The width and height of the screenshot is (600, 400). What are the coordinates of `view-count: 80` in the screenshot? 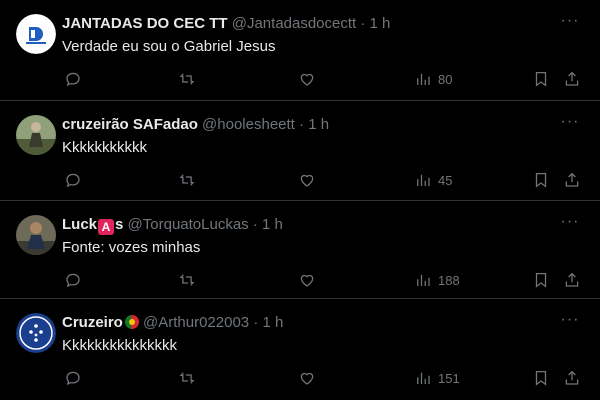 It's located at (445, 79).